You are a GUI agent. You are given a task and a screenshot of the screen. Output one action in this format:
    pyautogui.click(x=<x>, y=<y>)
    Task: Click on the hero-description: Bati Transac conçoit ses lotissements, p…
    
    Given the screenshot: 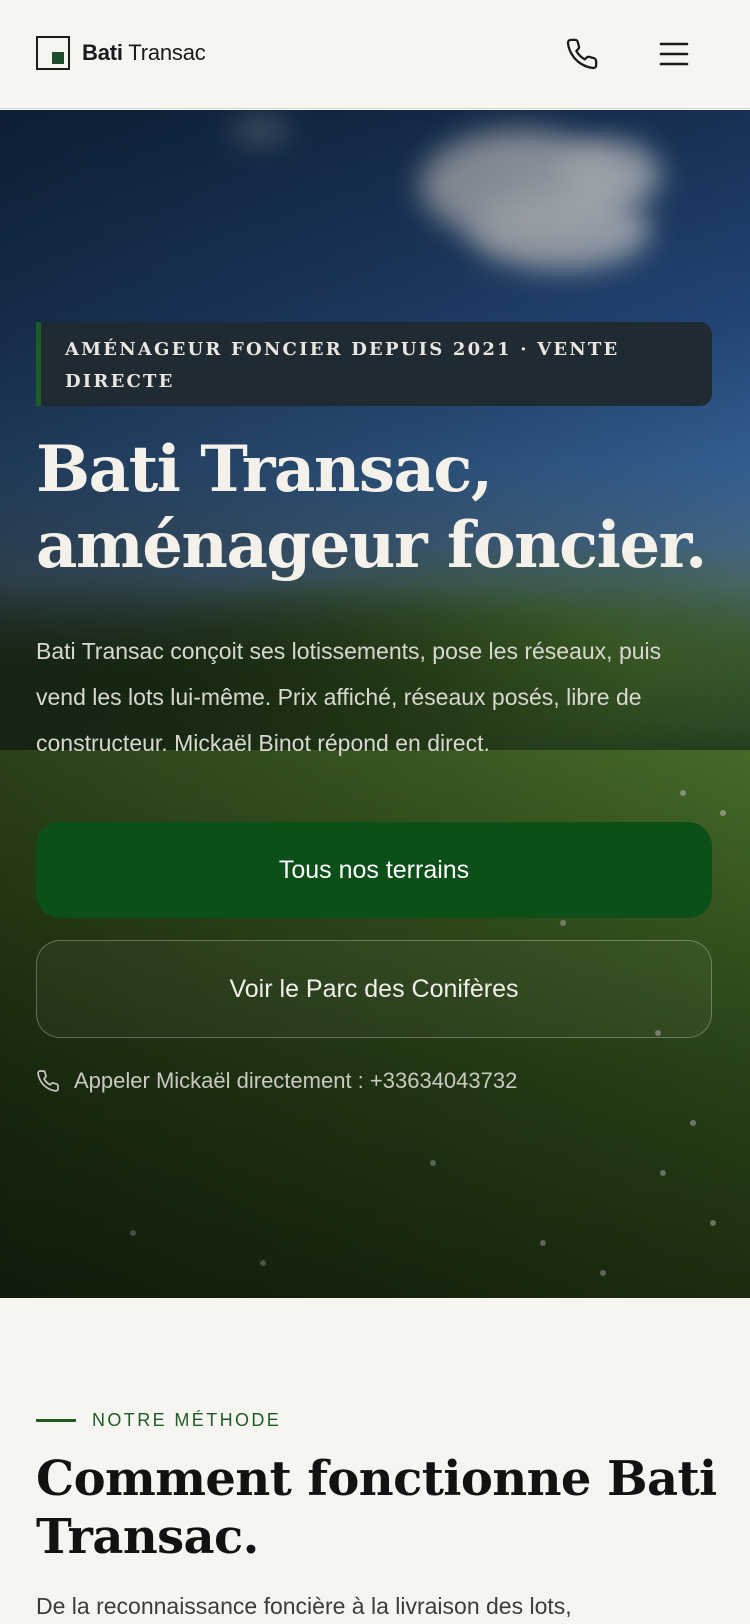 What is the action you would take?
    pyautogui.click(x=349, y=697)
    